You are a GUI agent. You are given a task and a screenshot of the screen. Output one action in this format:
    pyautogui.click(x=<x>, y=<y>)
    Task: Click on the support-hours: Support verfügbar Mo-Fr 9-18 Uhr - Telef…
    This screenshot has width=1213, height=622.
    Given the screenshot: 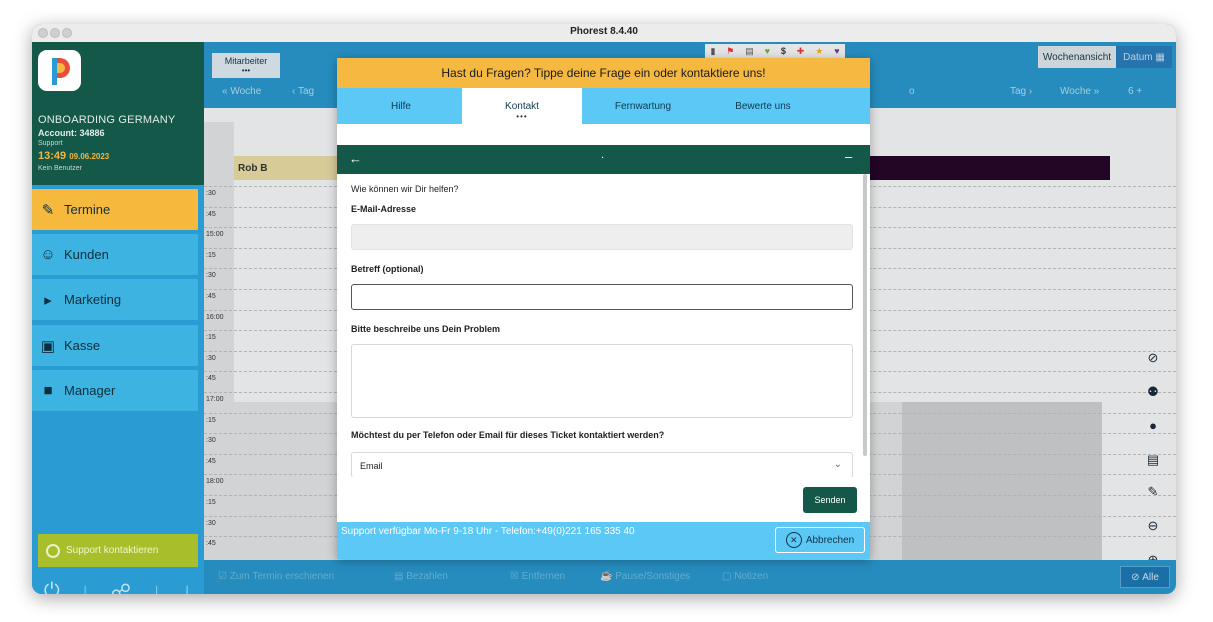 What is the action you would take?
    pyautogui.click(x=488, y=531)
    